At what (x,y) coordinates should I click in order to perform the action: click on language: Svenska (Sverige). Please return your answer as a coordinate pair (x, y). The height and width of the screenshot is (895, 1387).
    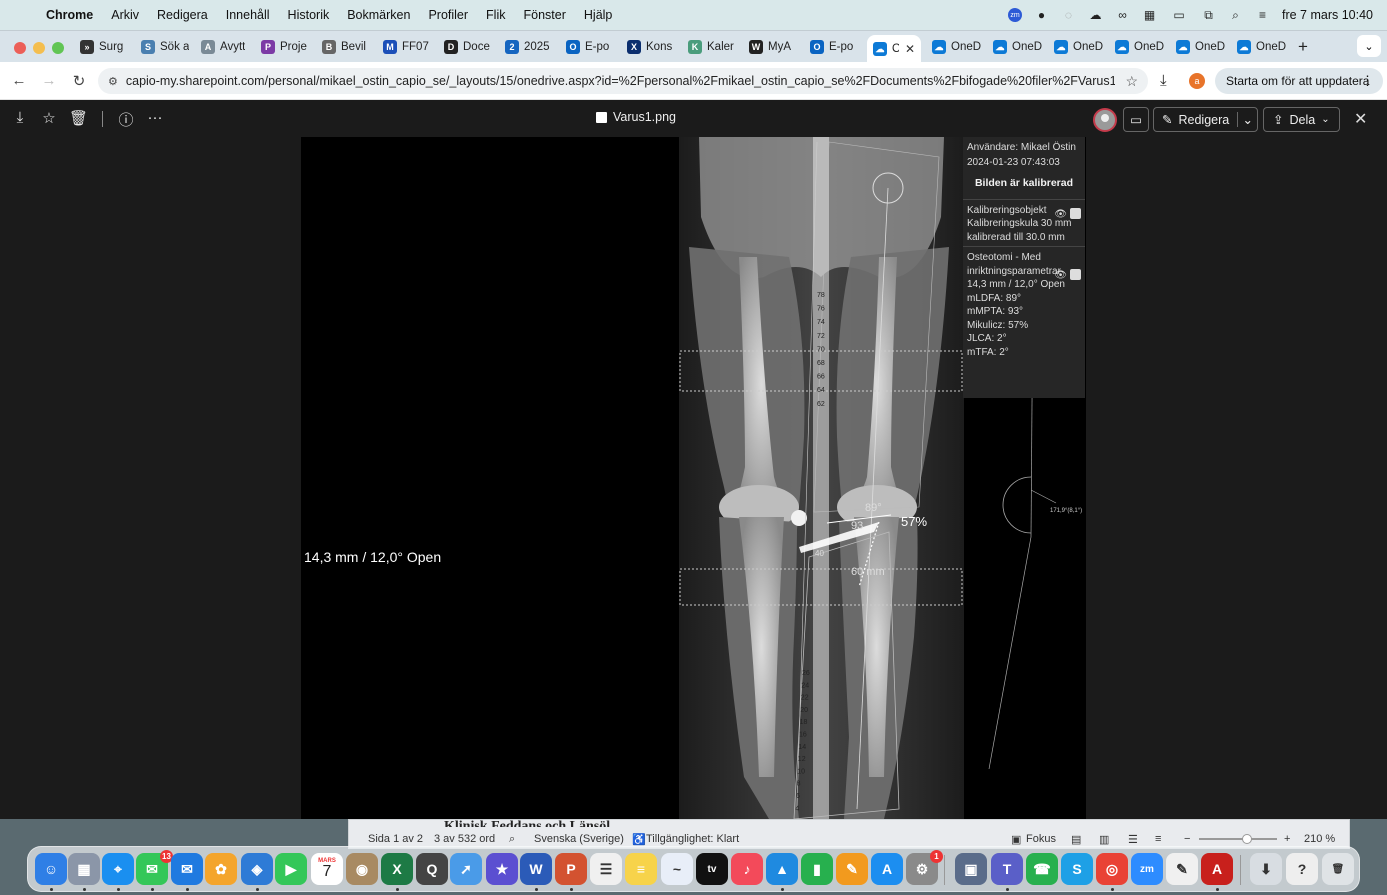
    Looking at the image, I should click on (579, 839).